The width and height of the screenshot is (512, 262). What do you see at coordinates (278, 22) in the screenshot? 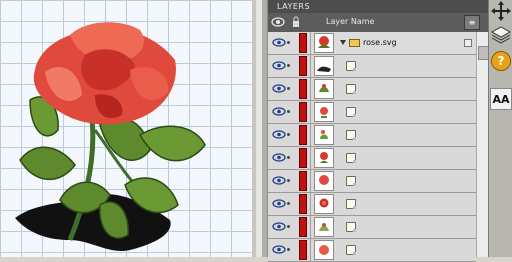
I see `visibility-column-icon` at bounding box center [278, 22].